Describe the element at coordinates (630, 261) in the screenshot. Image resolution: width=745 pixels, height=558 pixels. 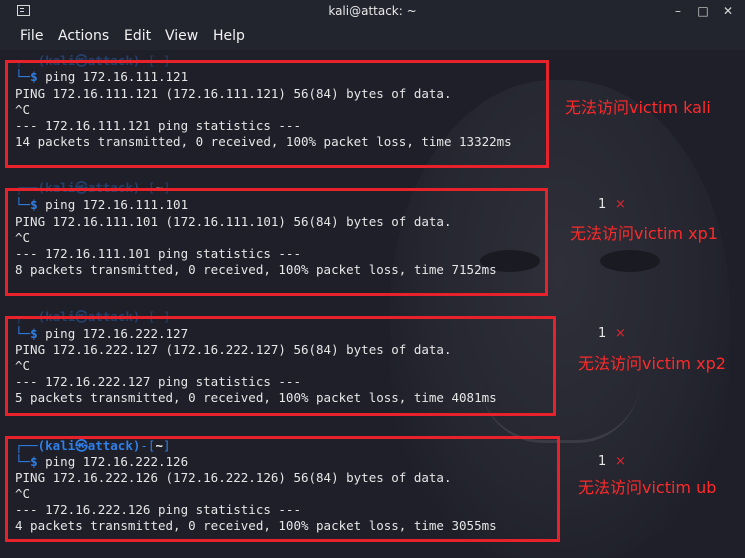
I see `wallpaper-eye-right` at that location.